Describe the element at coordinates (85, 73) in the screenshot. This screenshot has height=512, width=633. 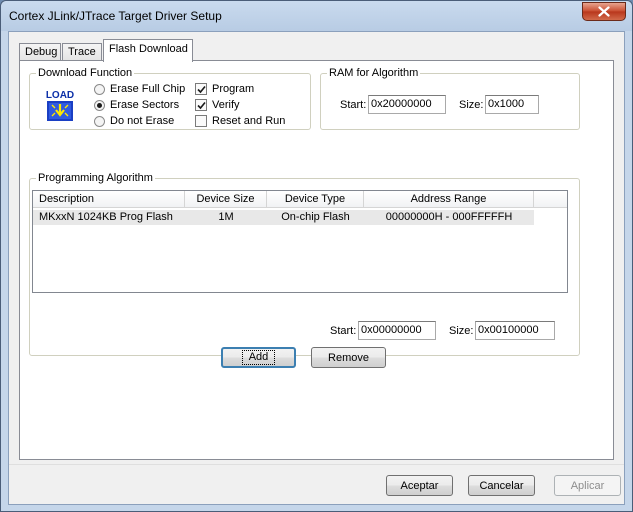
I see `download-function-legend: Download Function` at that location.